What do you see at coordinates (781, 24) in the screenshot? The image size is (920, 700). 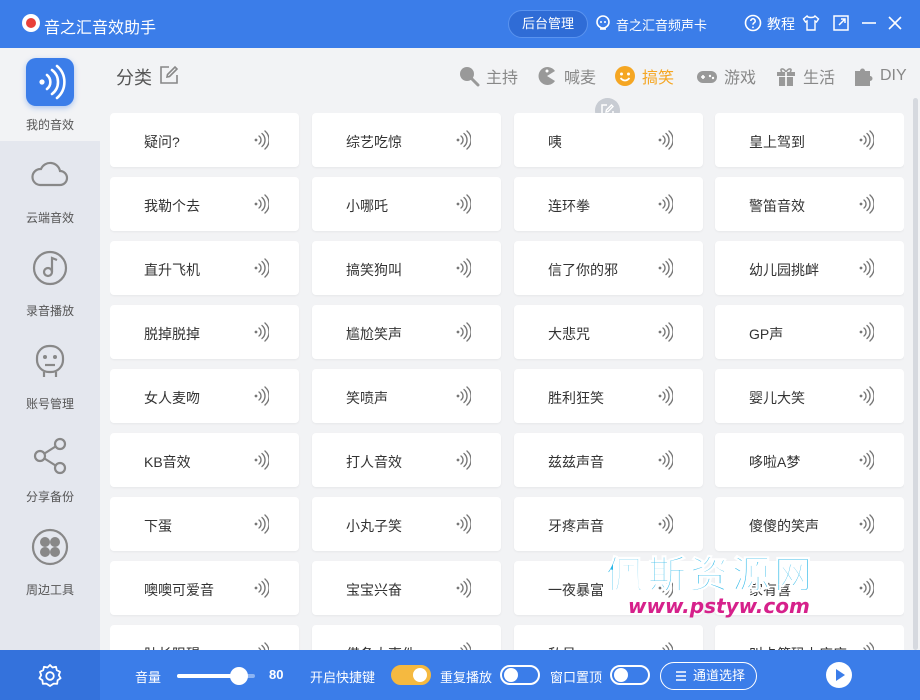 I see `tutorial-link: 教程` at bounding box center [781, 24].